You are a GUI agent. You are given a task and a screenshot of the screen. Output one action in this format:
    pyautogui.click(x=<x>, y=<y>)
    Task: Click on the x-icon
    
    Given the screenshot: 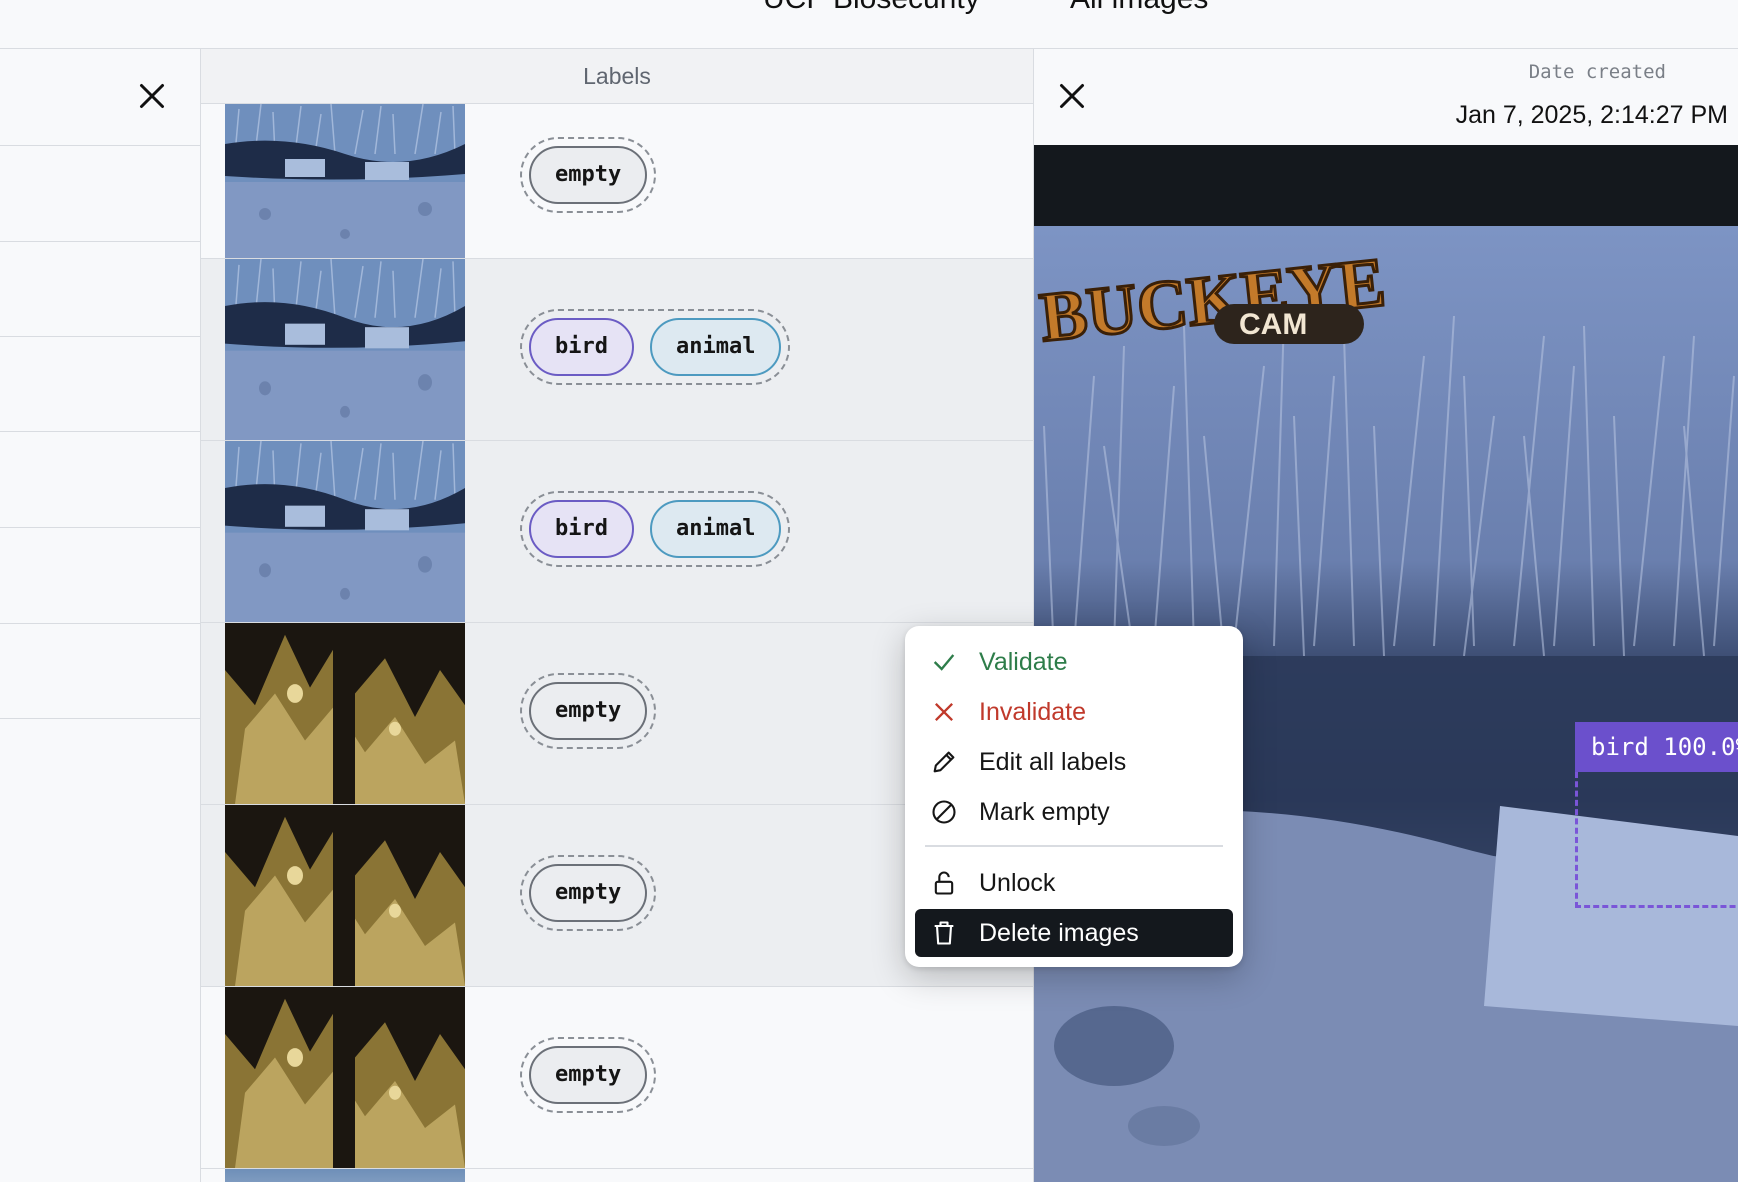 What is the action you would take?
    pyautogui.click(x=944, y=712)
    